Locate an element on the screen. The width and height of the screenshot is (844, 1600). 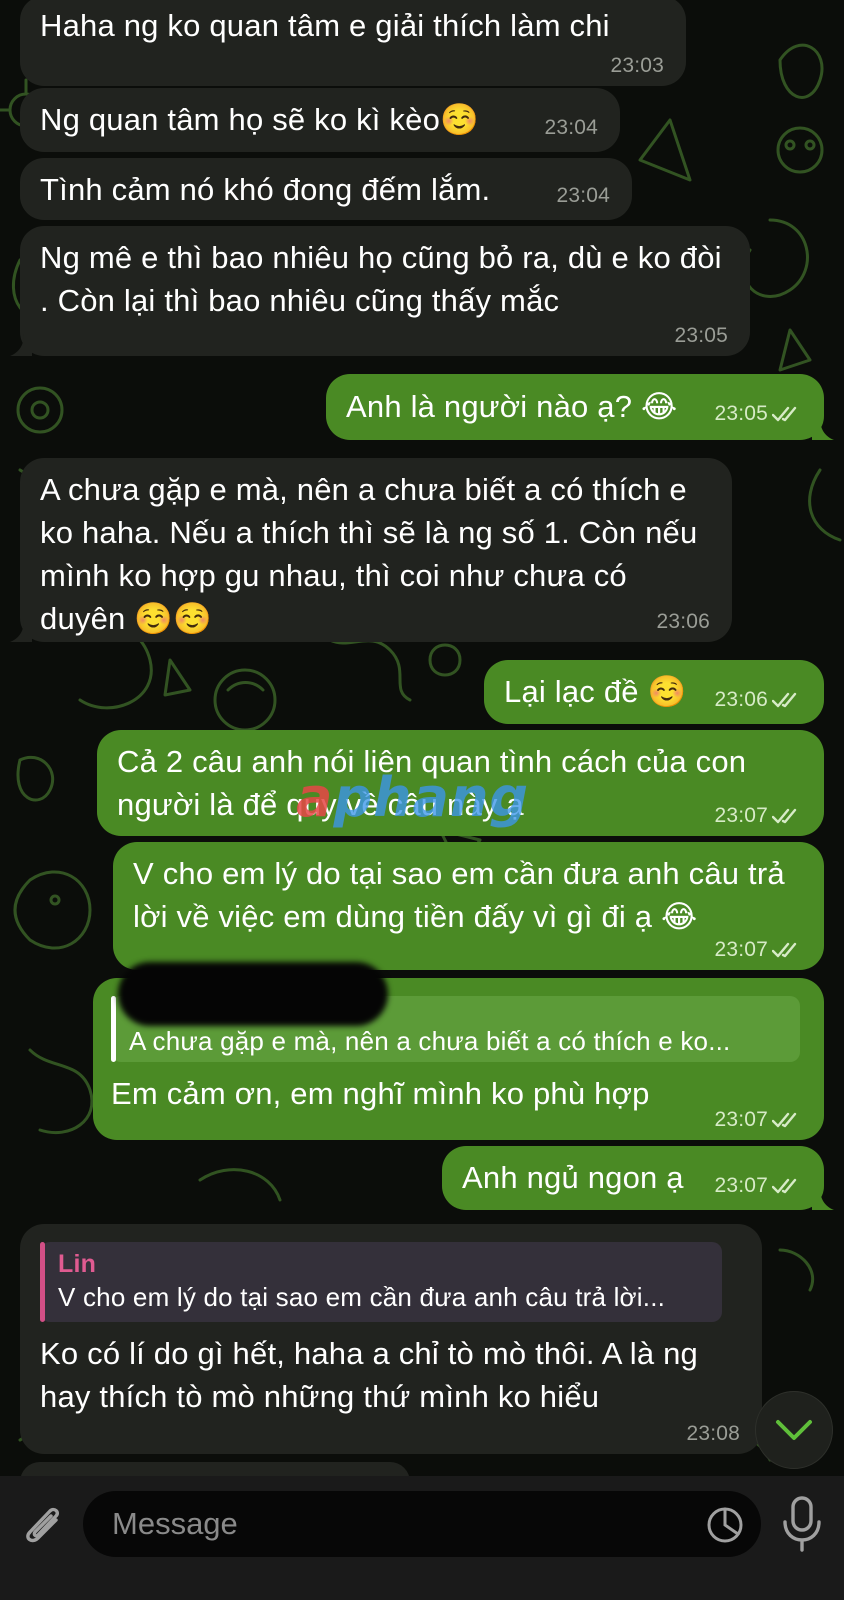
message-text: Em cảm ơn, em nghĩ mình ko phù hợp is located at coordinates (380, 1093).